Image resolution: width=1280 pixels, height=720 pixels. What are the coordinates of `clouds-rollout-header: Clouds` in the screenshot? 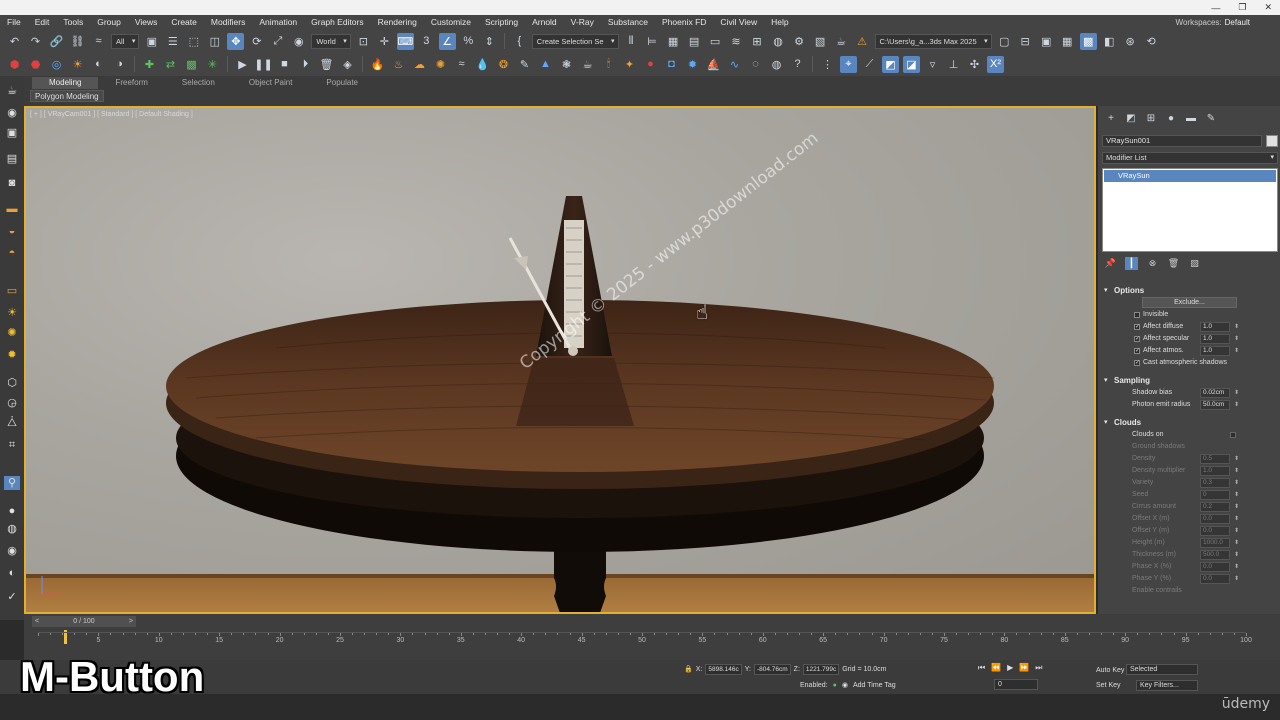 It's located at (1188, 422).